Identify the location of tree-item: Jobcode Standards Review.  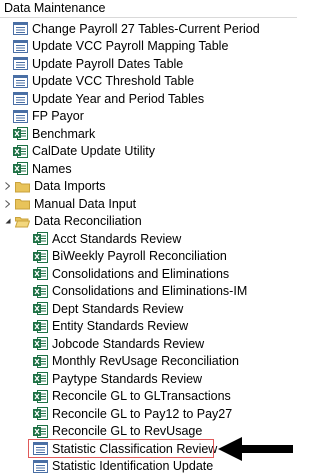
(148, 344).